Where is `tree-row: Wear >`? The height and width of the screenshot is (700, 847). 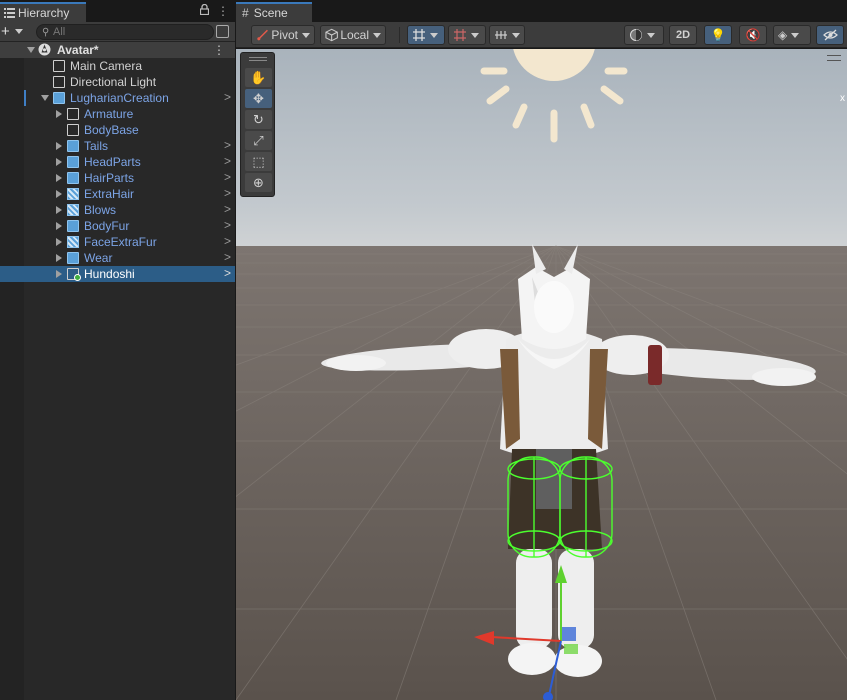 tree-row: Wear > is located at coordinates (117, 258).